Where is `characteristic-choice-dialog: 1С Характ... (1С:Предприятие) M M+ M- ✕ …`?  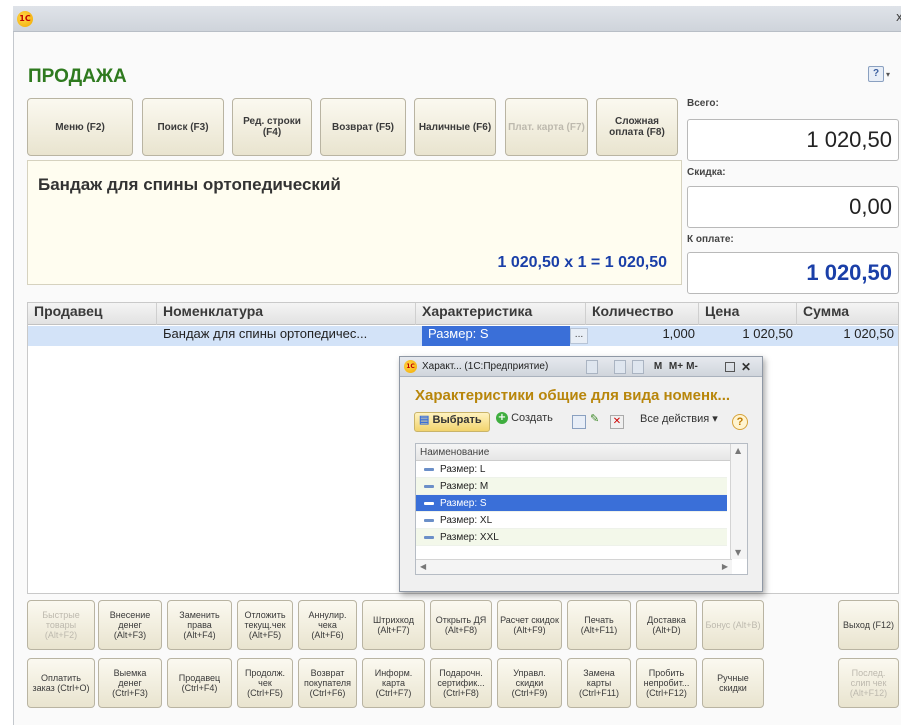
characteristic-choice-dialog: 1С Характ... (1С:Предприятие) M M+ M- ✕ … is located at coordinates (581, 474).